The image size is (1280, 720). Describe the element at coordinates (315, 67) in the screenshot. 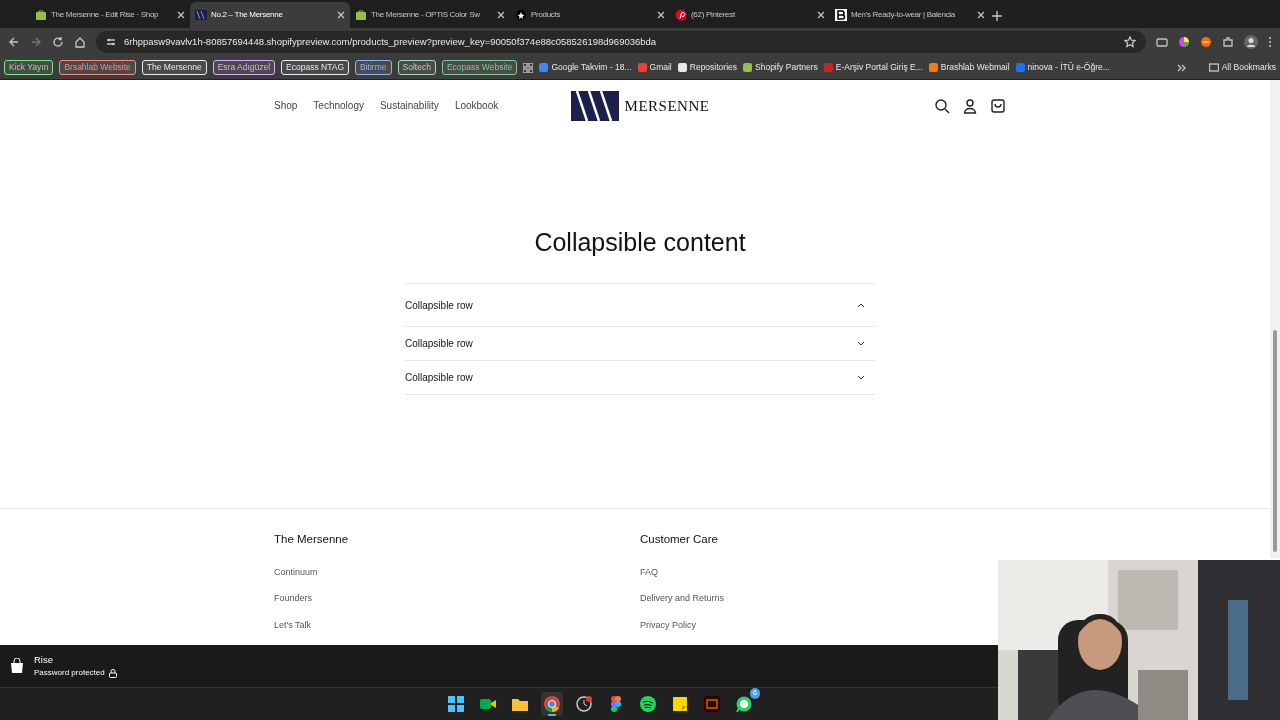

I see `bookmark: Ecopass NTAG` at that location.